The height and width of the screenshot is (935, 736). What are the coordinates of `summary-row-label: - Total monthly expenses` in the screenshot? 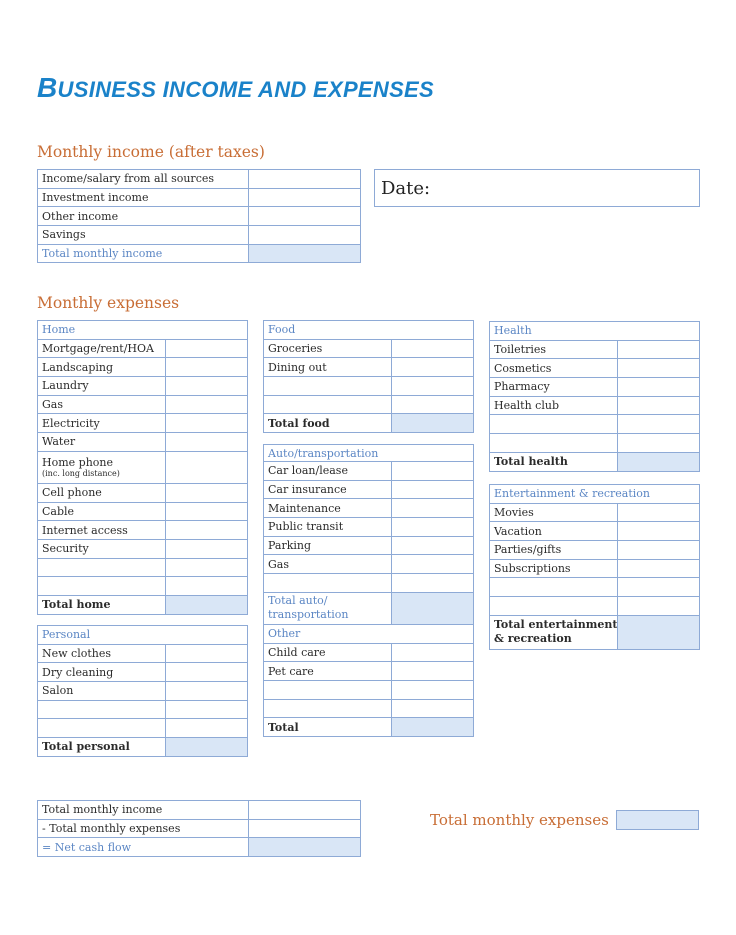 It's located at (143, 828).